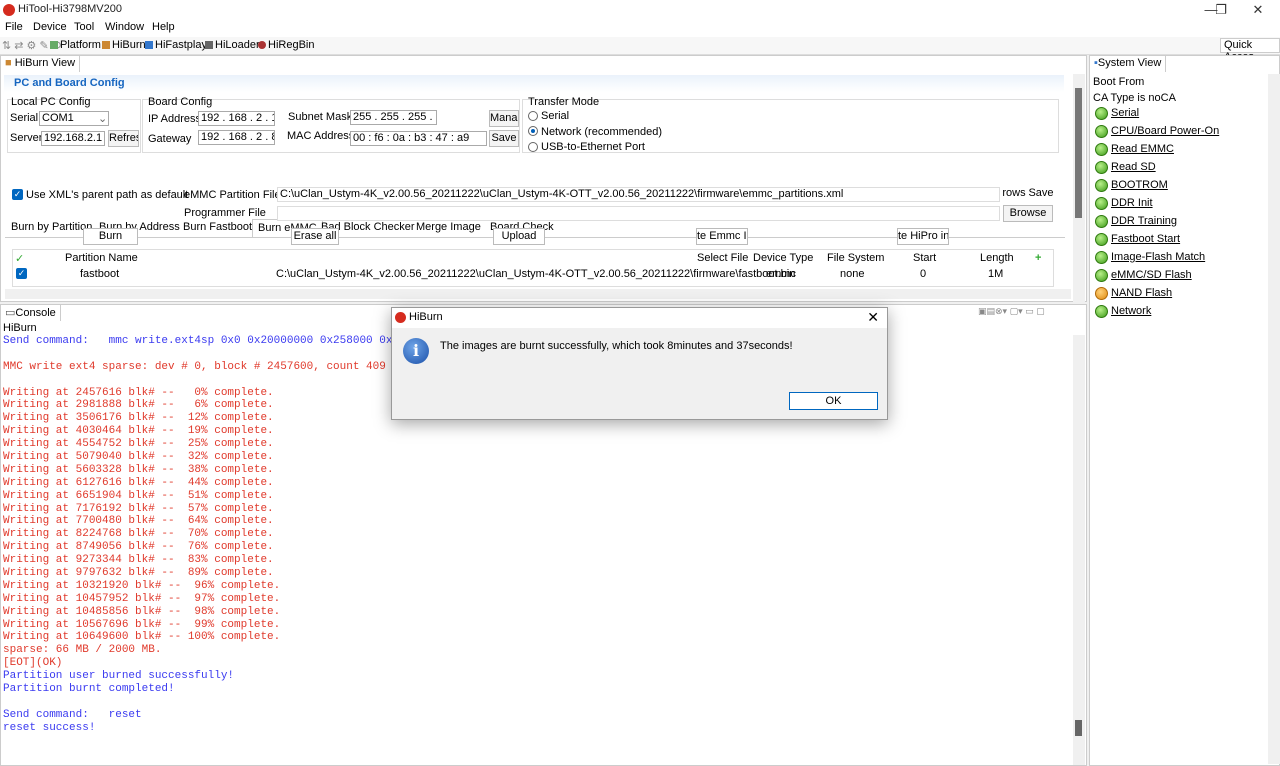  What do you see at coordinates (19, 258) in the screenshot?
I see `select-all-check-icon: ✓` at bounding box center [19, 258].